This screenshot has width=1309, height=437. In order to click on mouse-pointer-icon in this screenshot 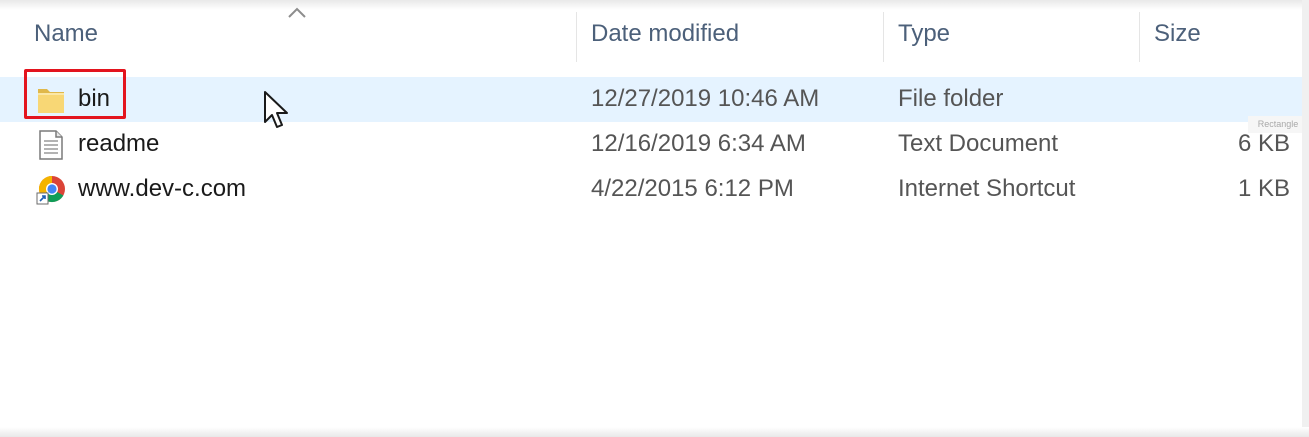, I will do `click(276, 109)`.